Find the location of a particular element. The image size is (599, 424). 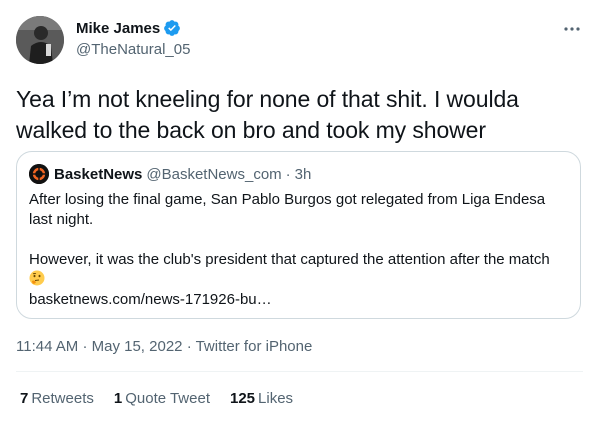

quotes-label: Quote Tweet is located at coordinates (167, 398).